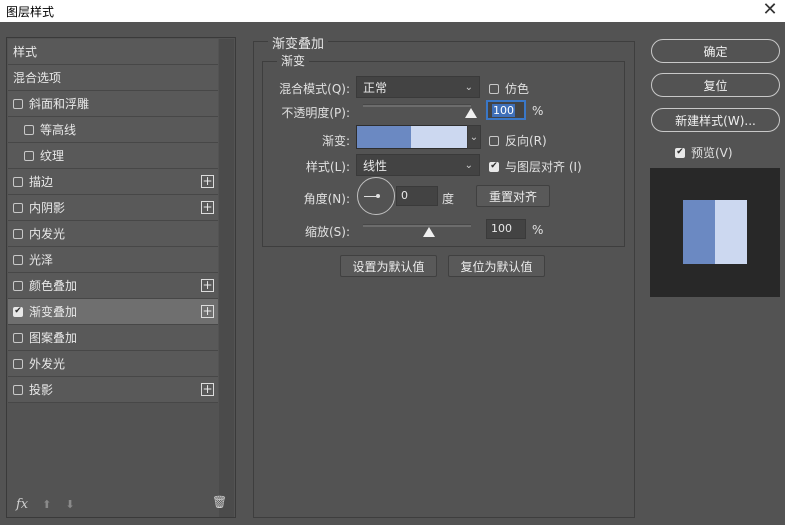 This screenshot has height=525, width=785. I want to click on styles-list-item: 外发光, so click(113, 364).